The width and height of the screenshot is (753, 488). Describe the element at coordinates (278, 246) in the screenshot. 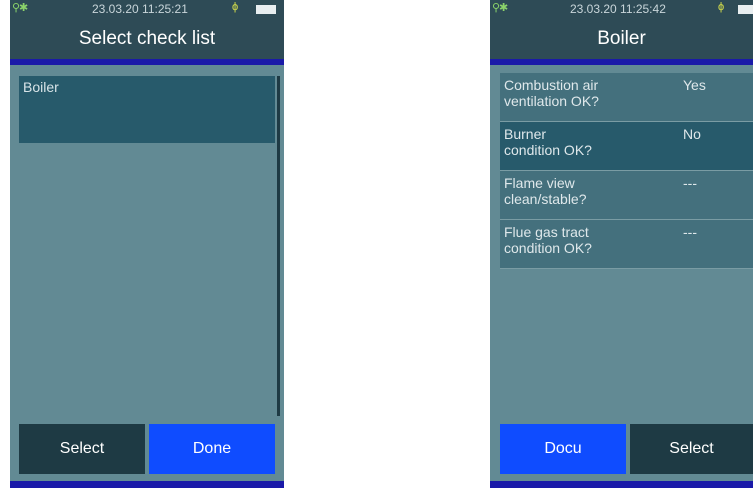

I see `scrollbar` at that location.